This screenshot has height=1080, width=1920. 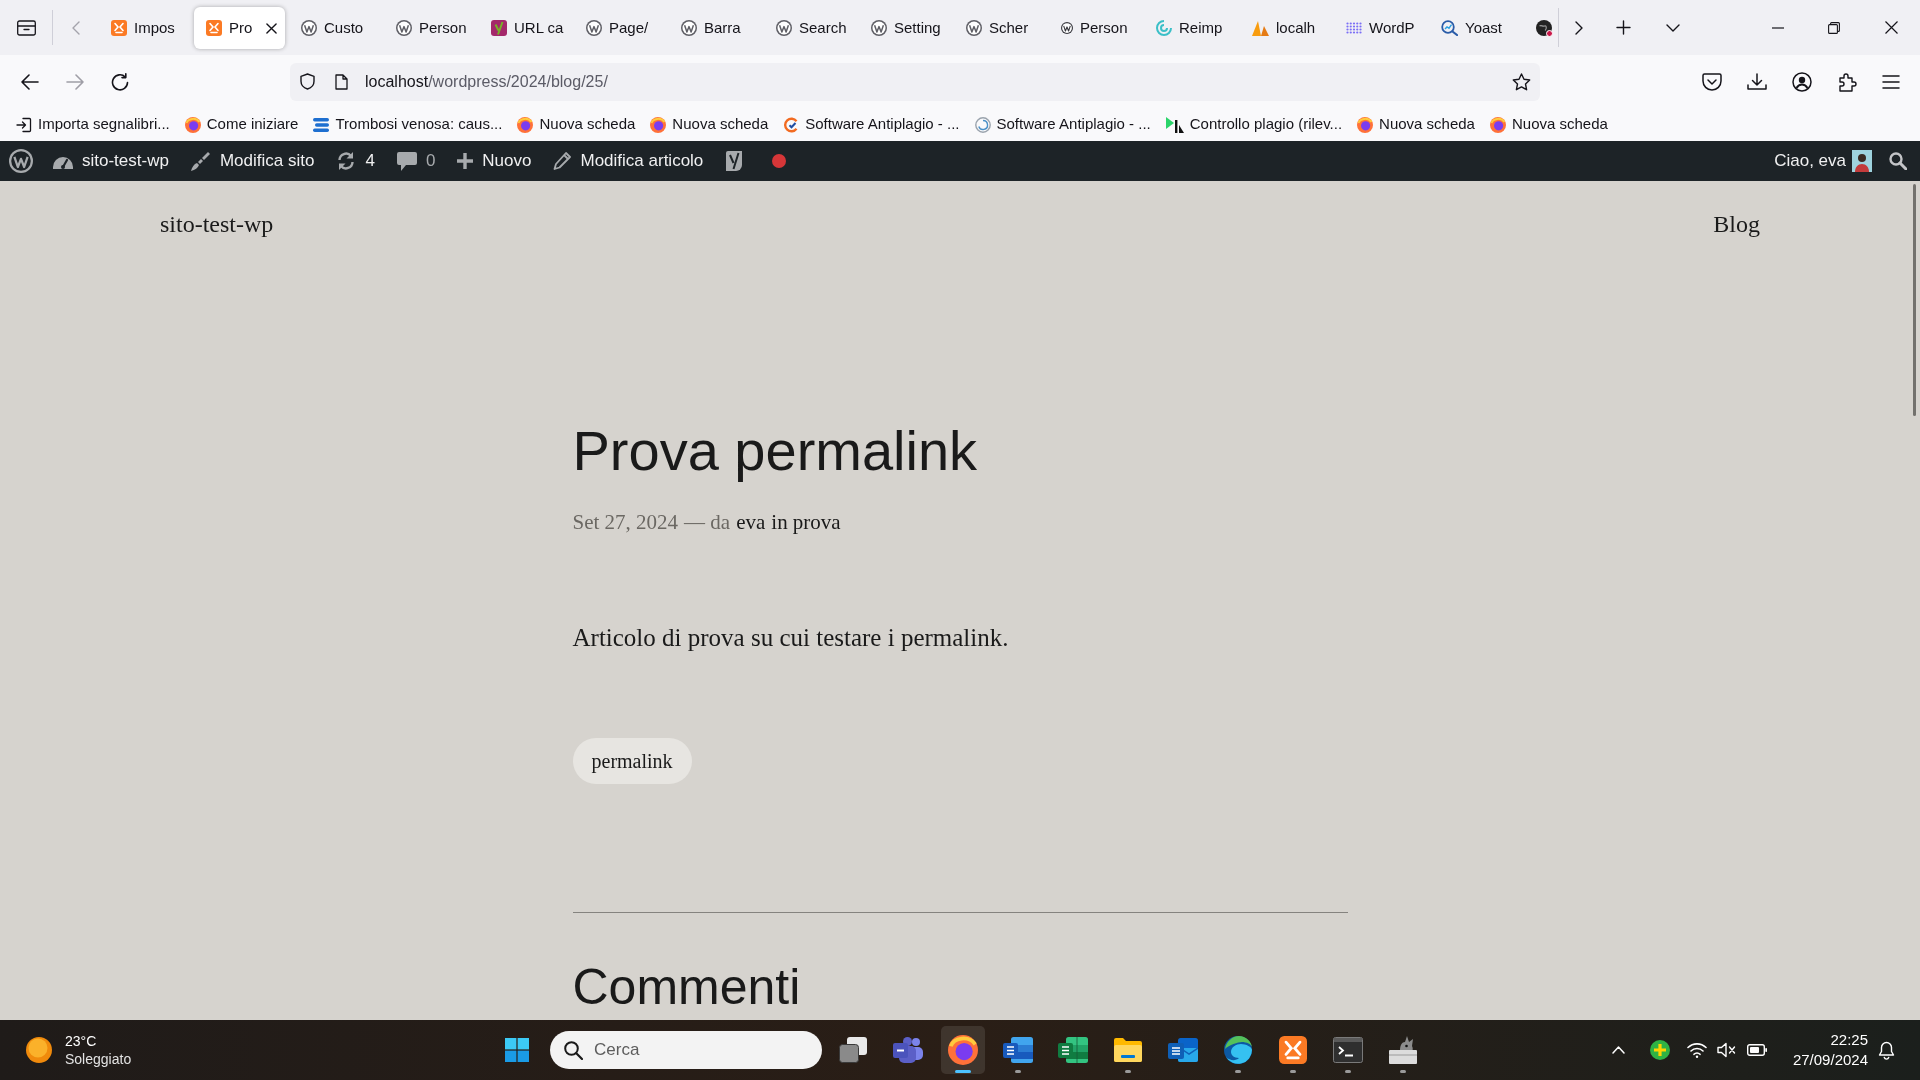 What do you see at coordinates (200, 161) in the screenshot?
I see `brush-icon` at bounding box center [200, 161].